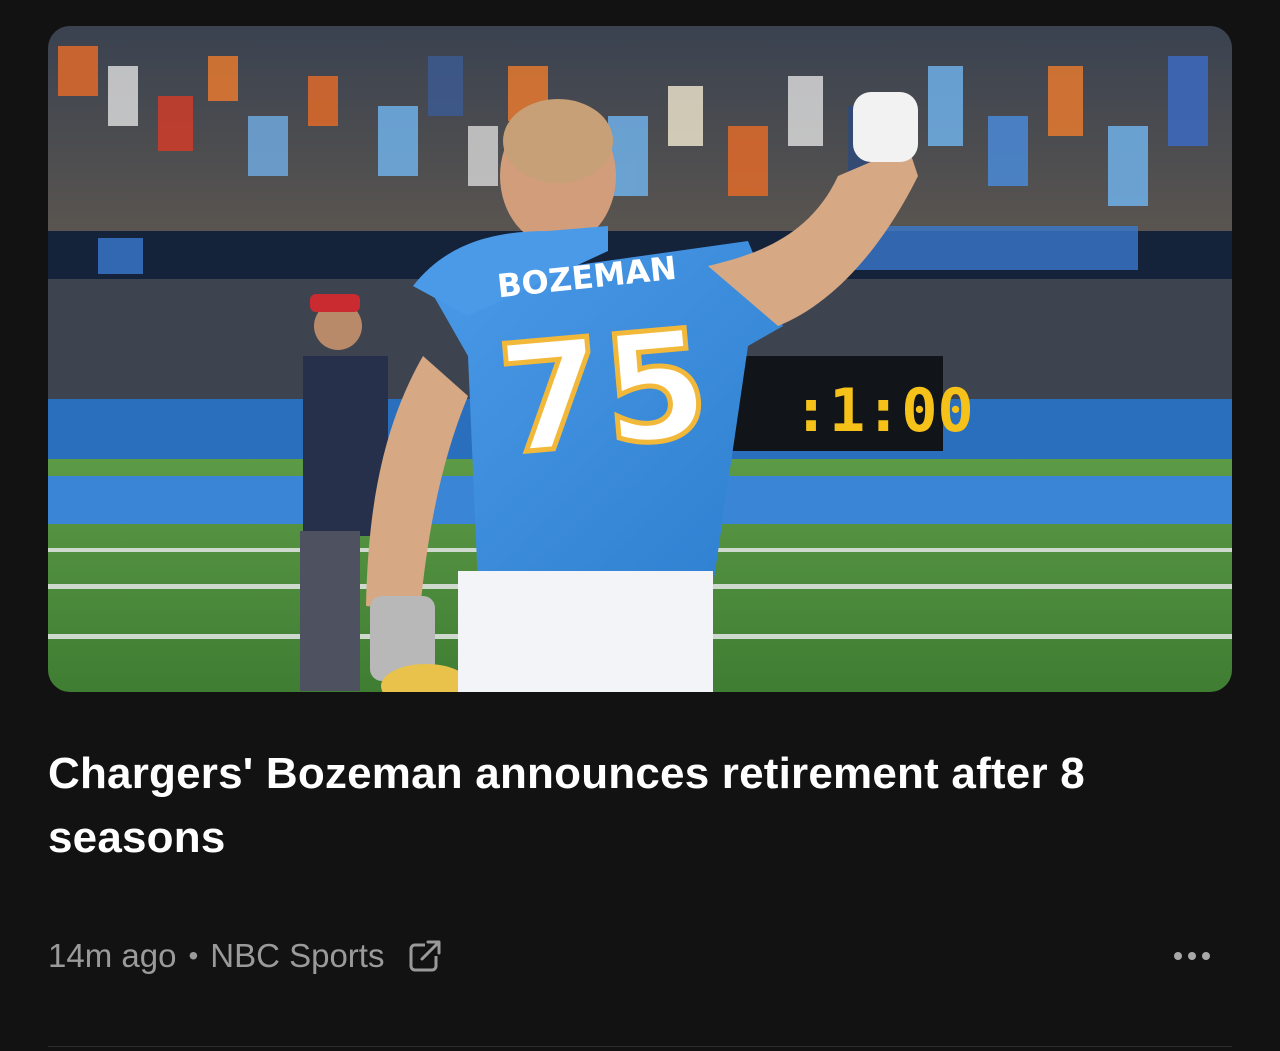  I want to click on jersey-number-text: 75, so click(603, 393).